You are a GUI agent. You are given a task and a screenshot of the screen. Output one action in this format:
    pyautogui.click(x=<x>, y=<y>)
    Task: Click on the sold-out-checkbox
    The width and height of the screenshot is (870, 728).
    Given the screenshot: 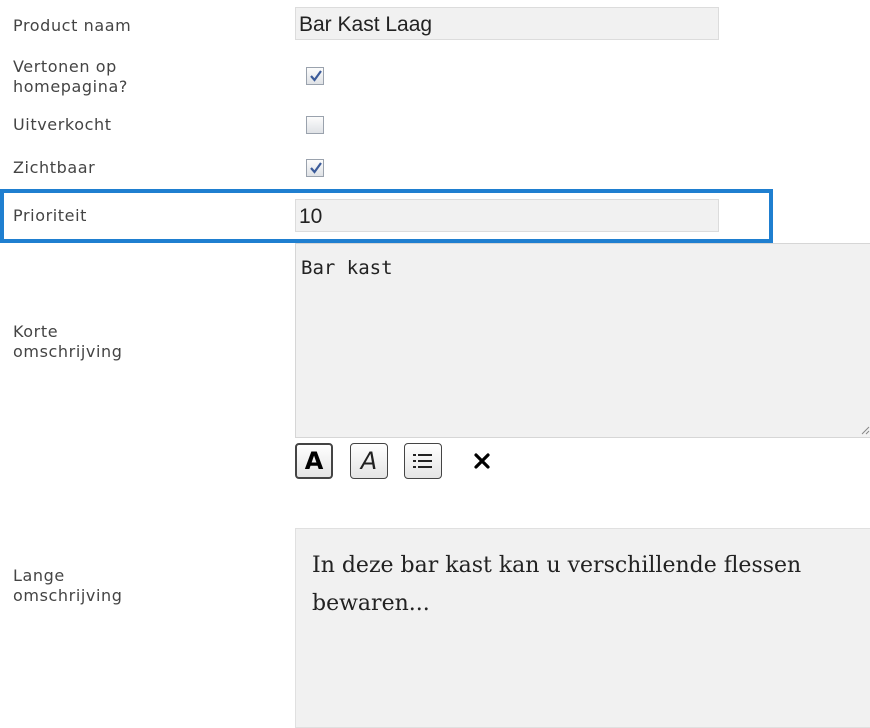 What is the action you would take?
    pyautogui.click(x=315, y=125)
    